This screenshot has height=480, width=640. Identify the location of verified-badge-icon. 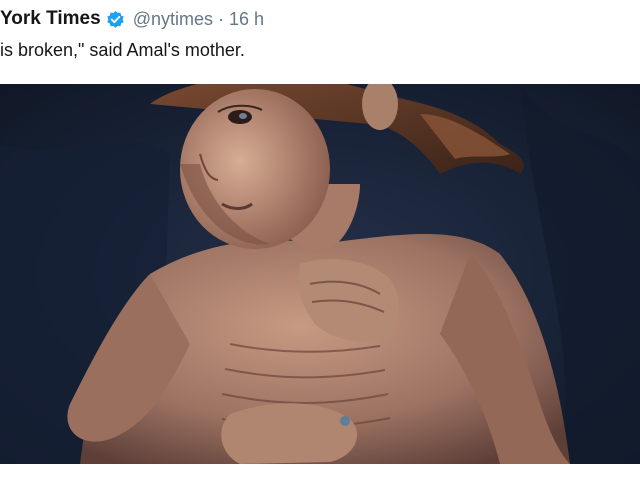
(115, 19).